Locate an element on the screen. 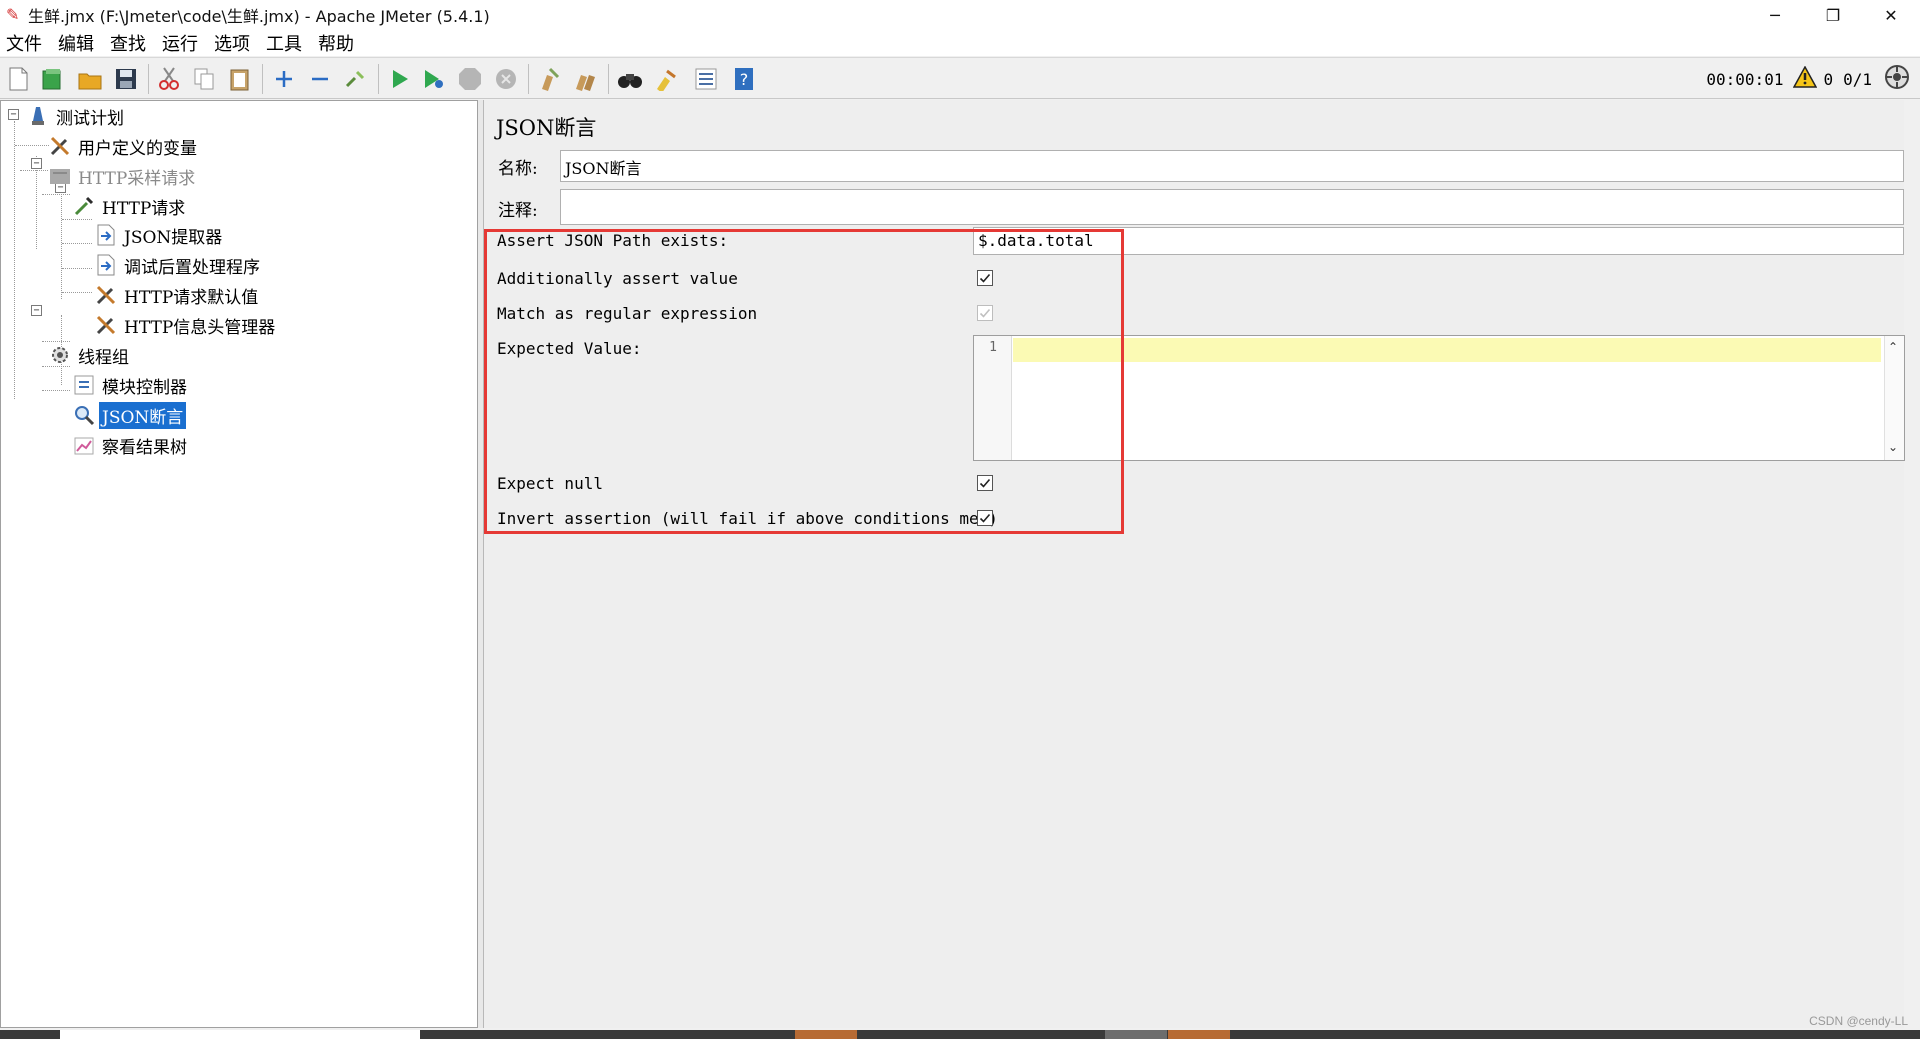 The width and height of the screenshot is (1920, 1039). start-icon is located at coordinates (400, 79).